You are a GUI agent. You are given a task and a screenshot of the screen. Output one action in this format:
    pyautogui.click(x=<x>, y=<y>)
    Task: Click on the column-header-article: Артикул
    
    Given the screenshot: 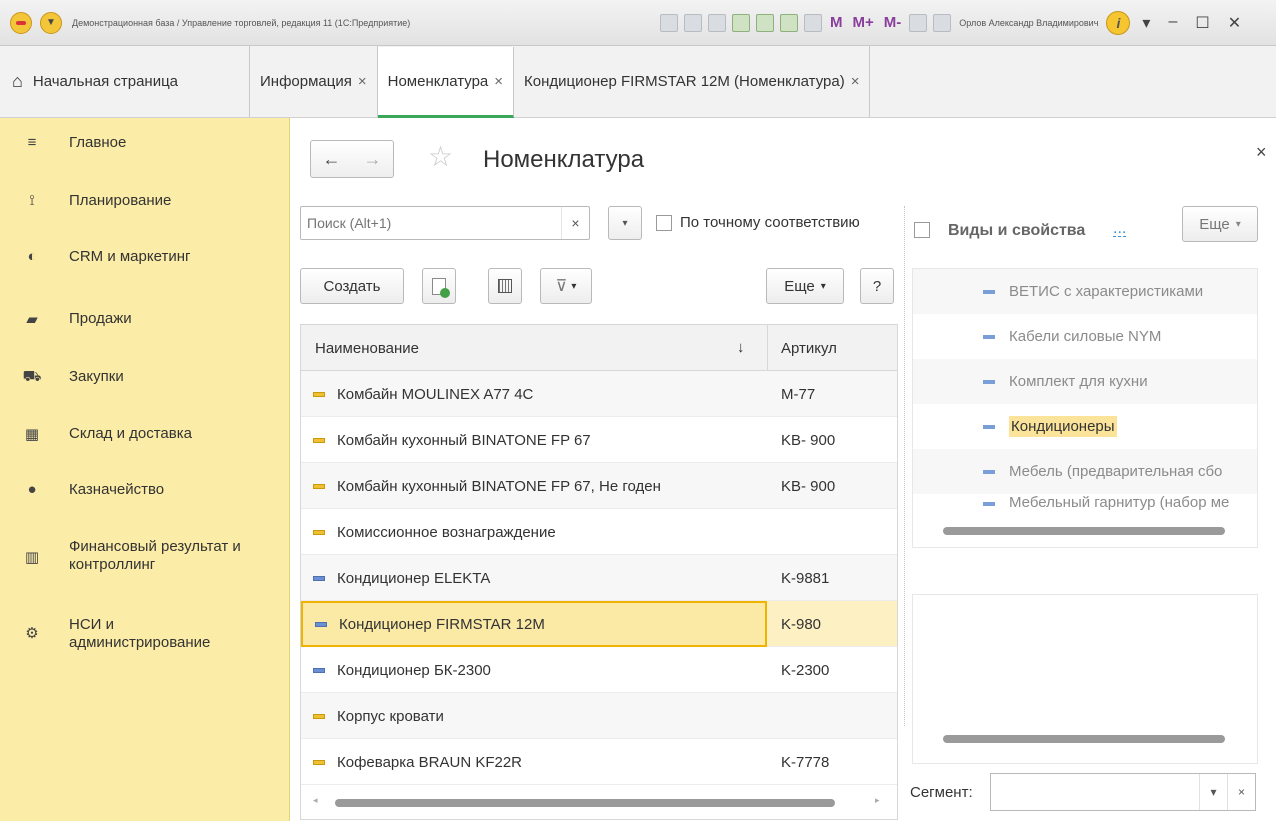 What is the action you would take?
    pyautogui.click(x=809, y=348)
    